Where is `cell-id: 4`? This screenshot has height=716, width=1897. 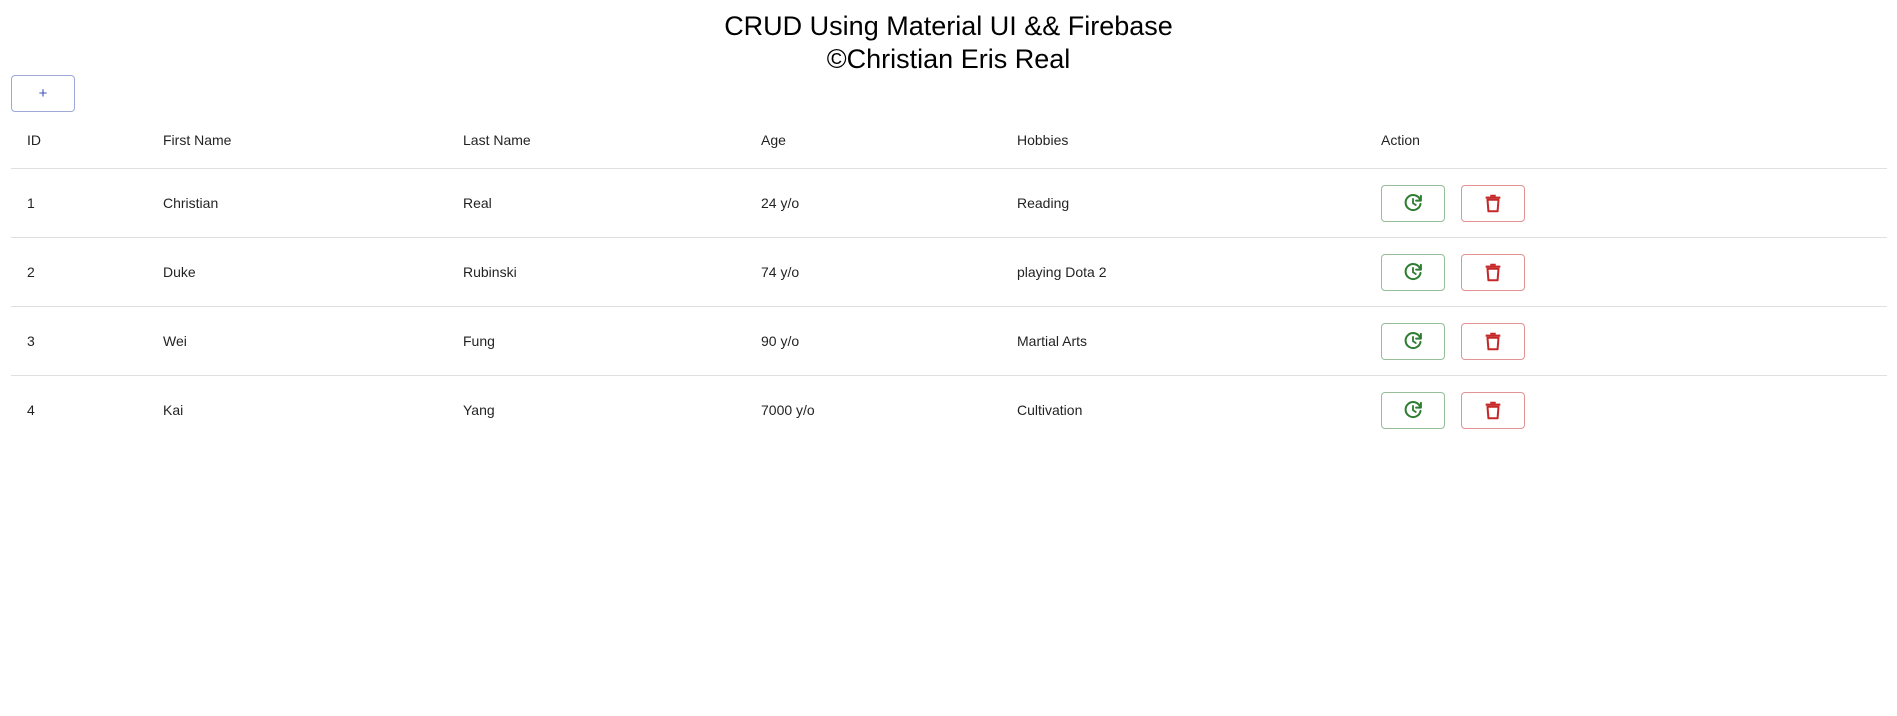
cell-id: 4 is located at coordinates (31, 410).